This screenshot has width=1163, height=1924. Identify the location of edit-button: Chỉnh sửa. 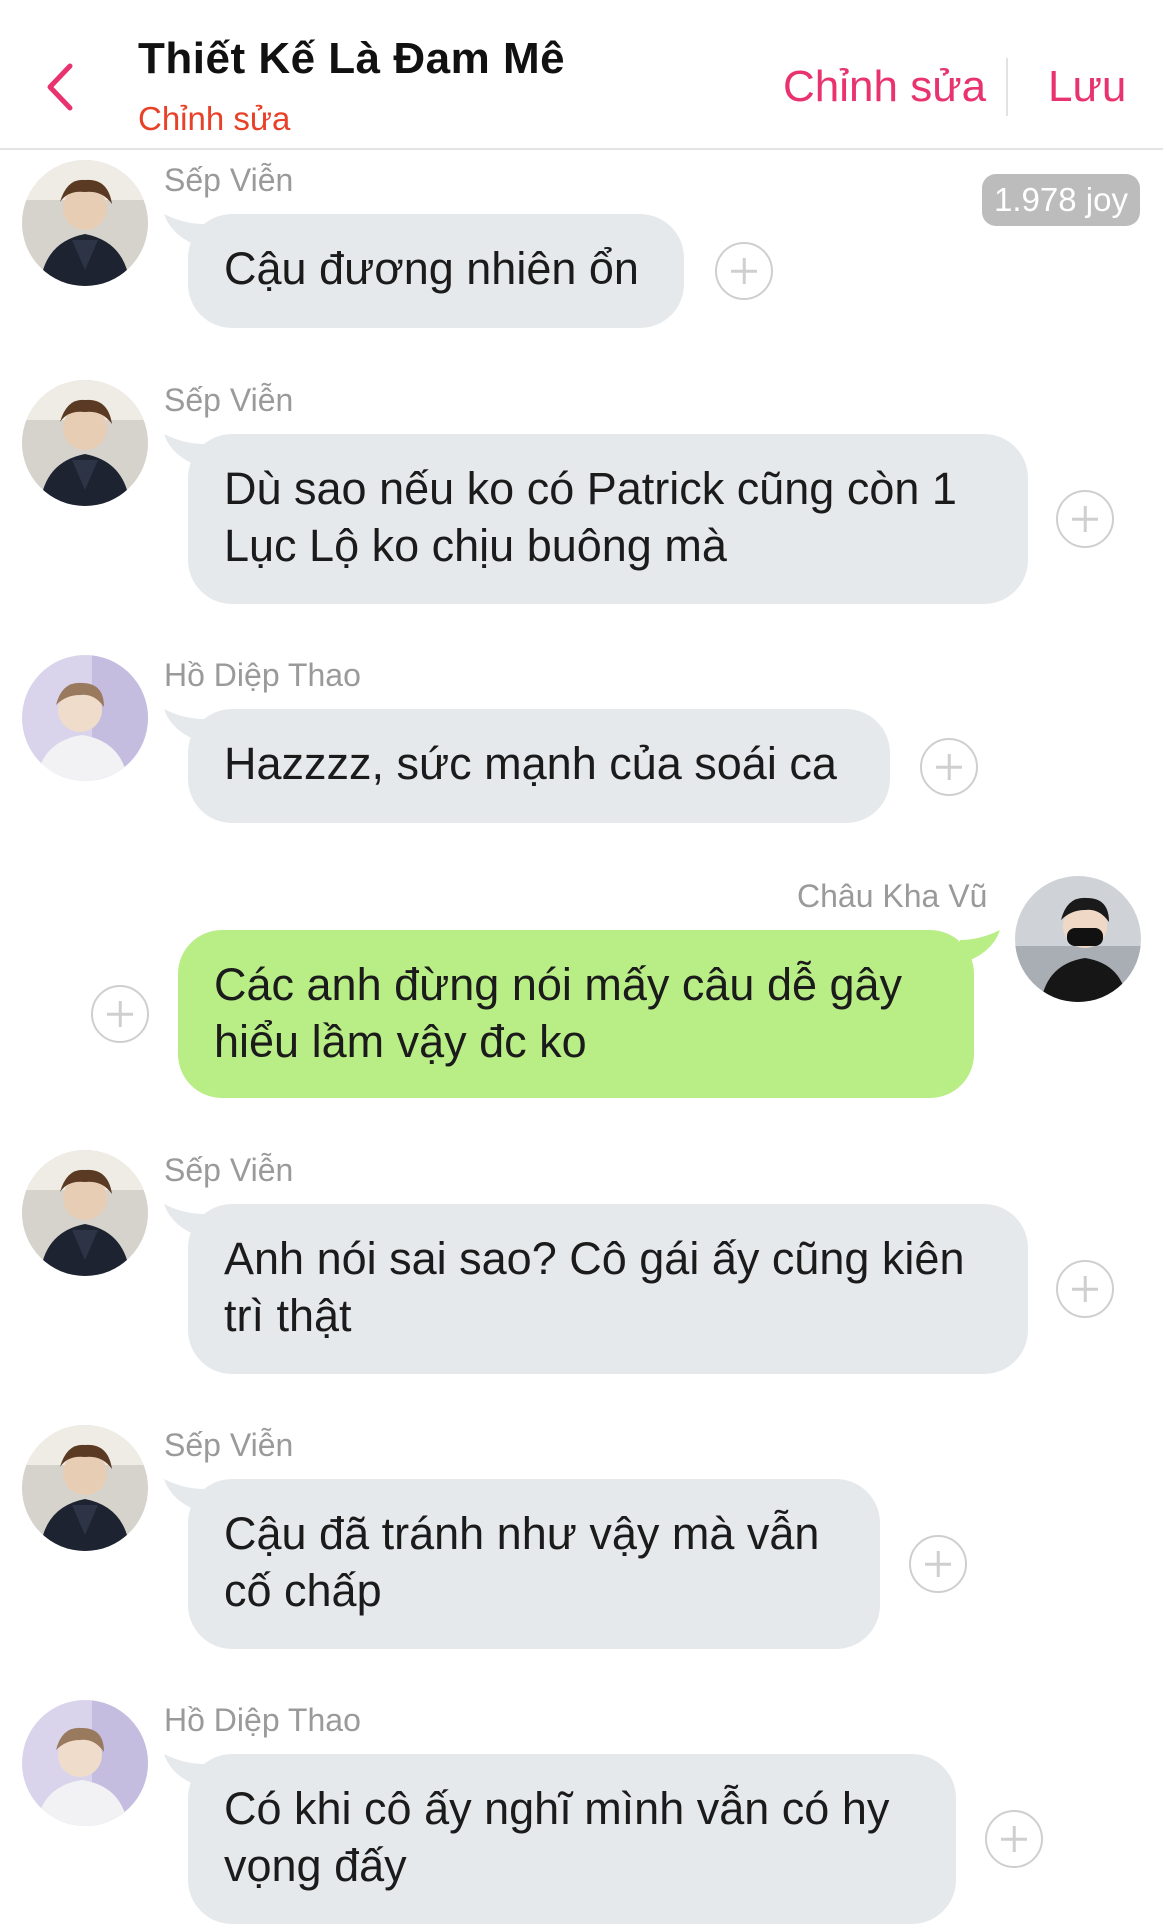
(884, 87).